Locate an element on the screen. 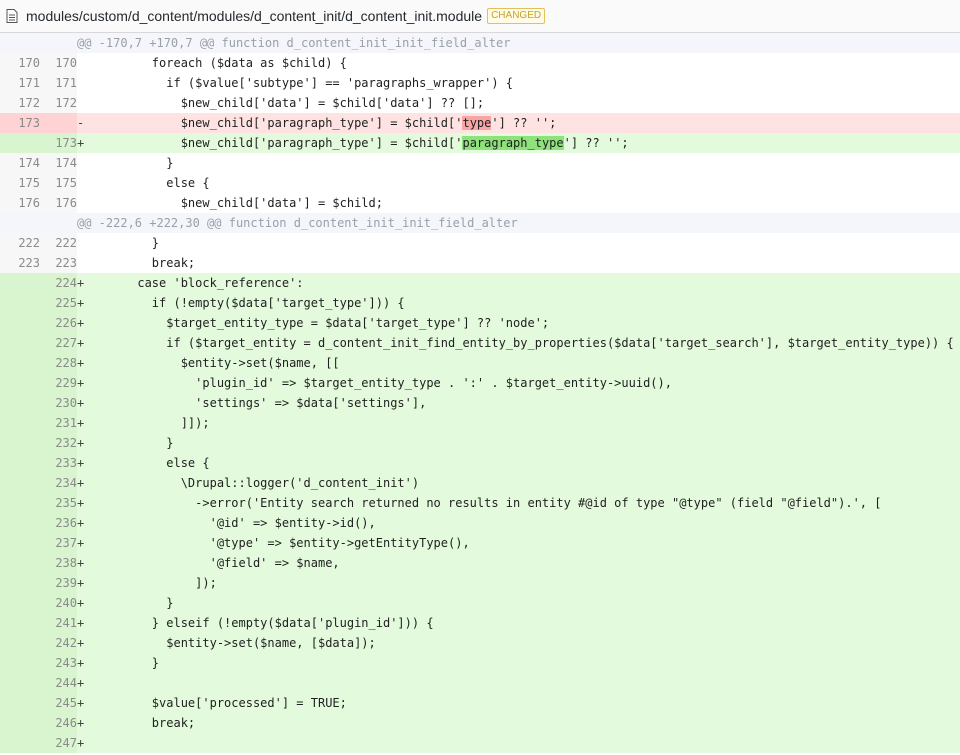 Image resolution: width=960 pixels, height=755 pixels. code-line: $value['processed'] = TRUE; is located at coordinates (527, 703).